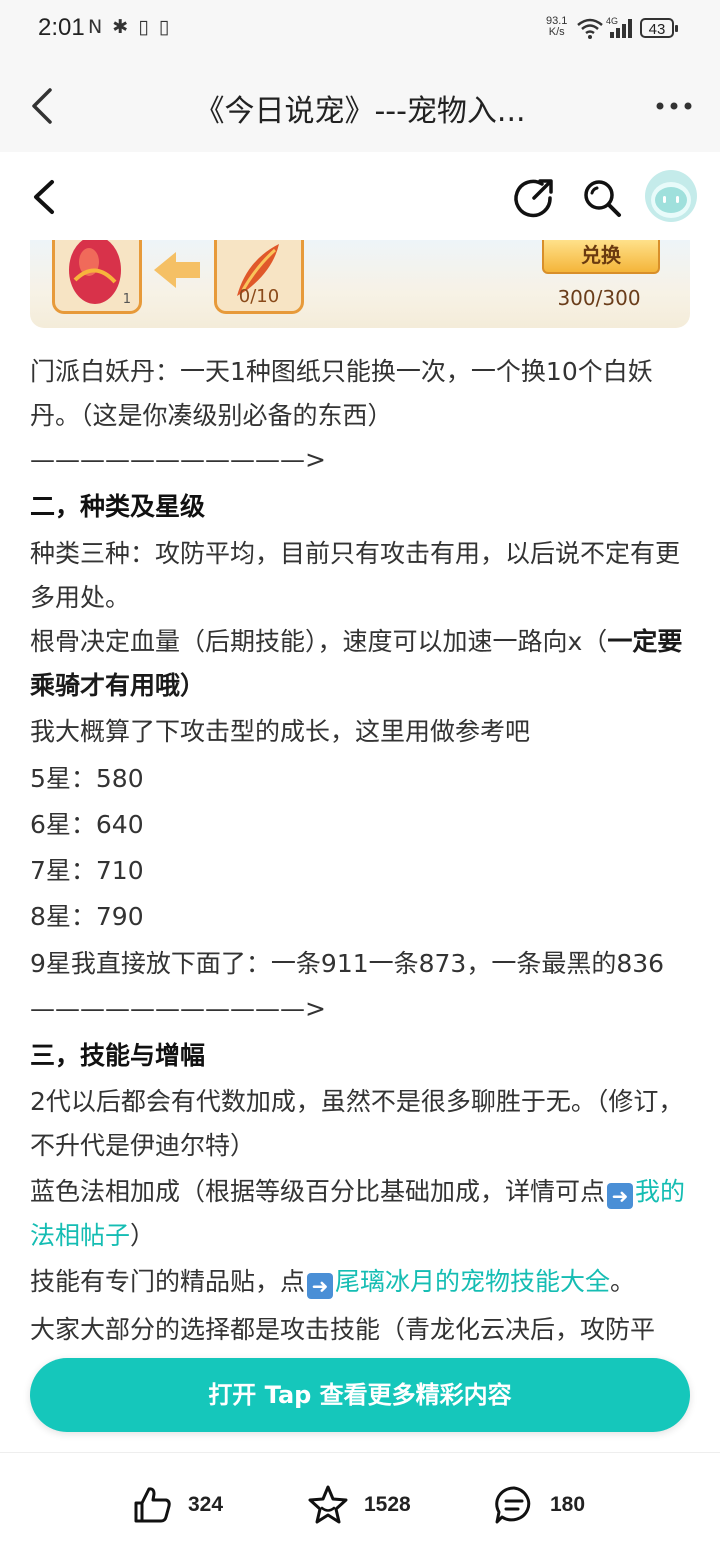  What do you see at coordinates (259, 277) in the screenshot?
I see `feather-item-slot: 0/10` at bounding box center [259, 277].